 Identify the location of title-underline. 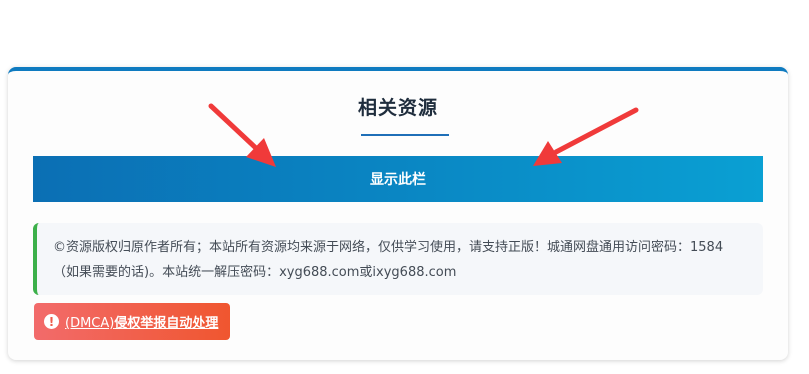
(405, 135).